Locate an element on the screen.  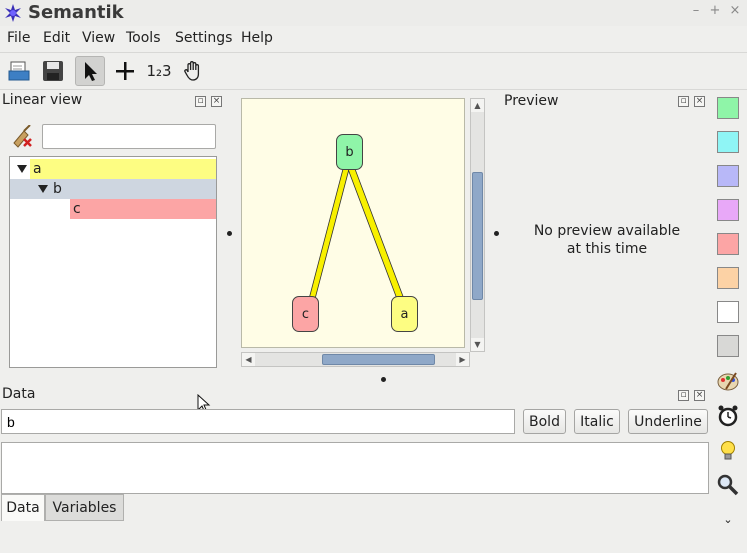
search-button is located at coordinates (728, 485).